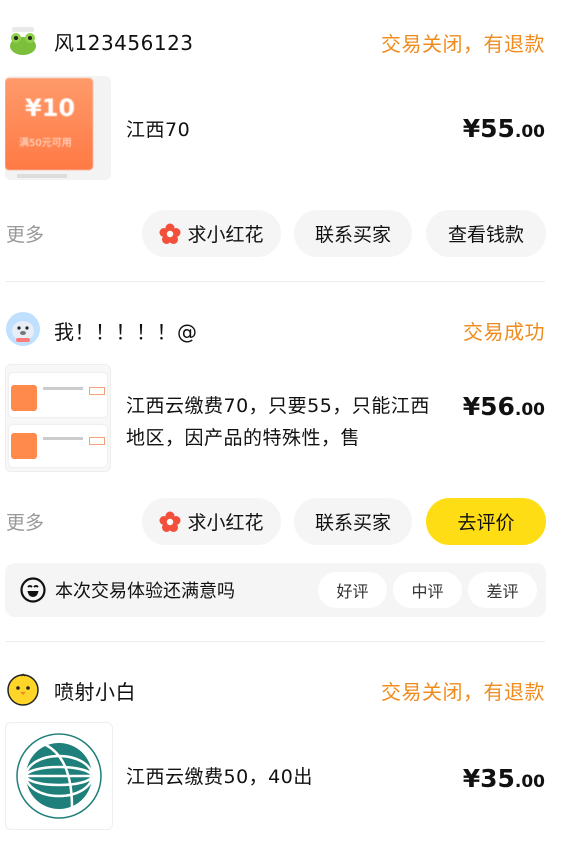  I want to click on seller-name: 喷射小白, so click(95, 690).